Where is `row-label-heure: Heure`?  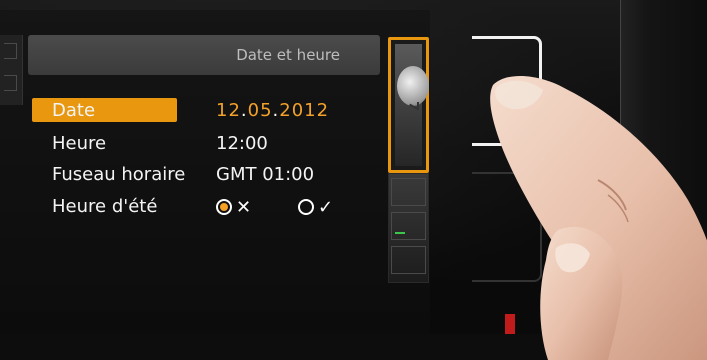 row-label-heure: Heure is located at coordinates (79, 144).